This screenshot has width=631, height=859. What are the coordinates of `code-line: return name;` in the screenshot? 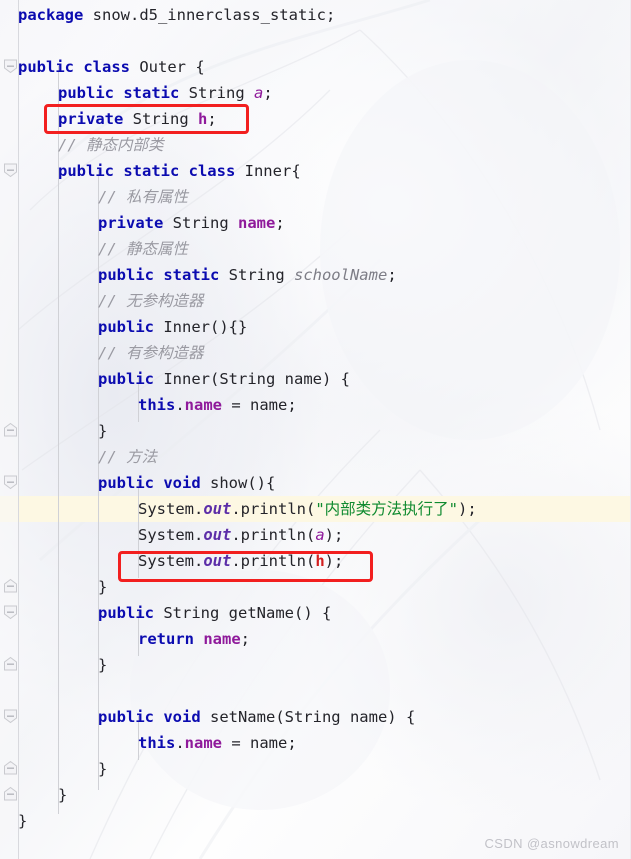 It's located at (194, 639).